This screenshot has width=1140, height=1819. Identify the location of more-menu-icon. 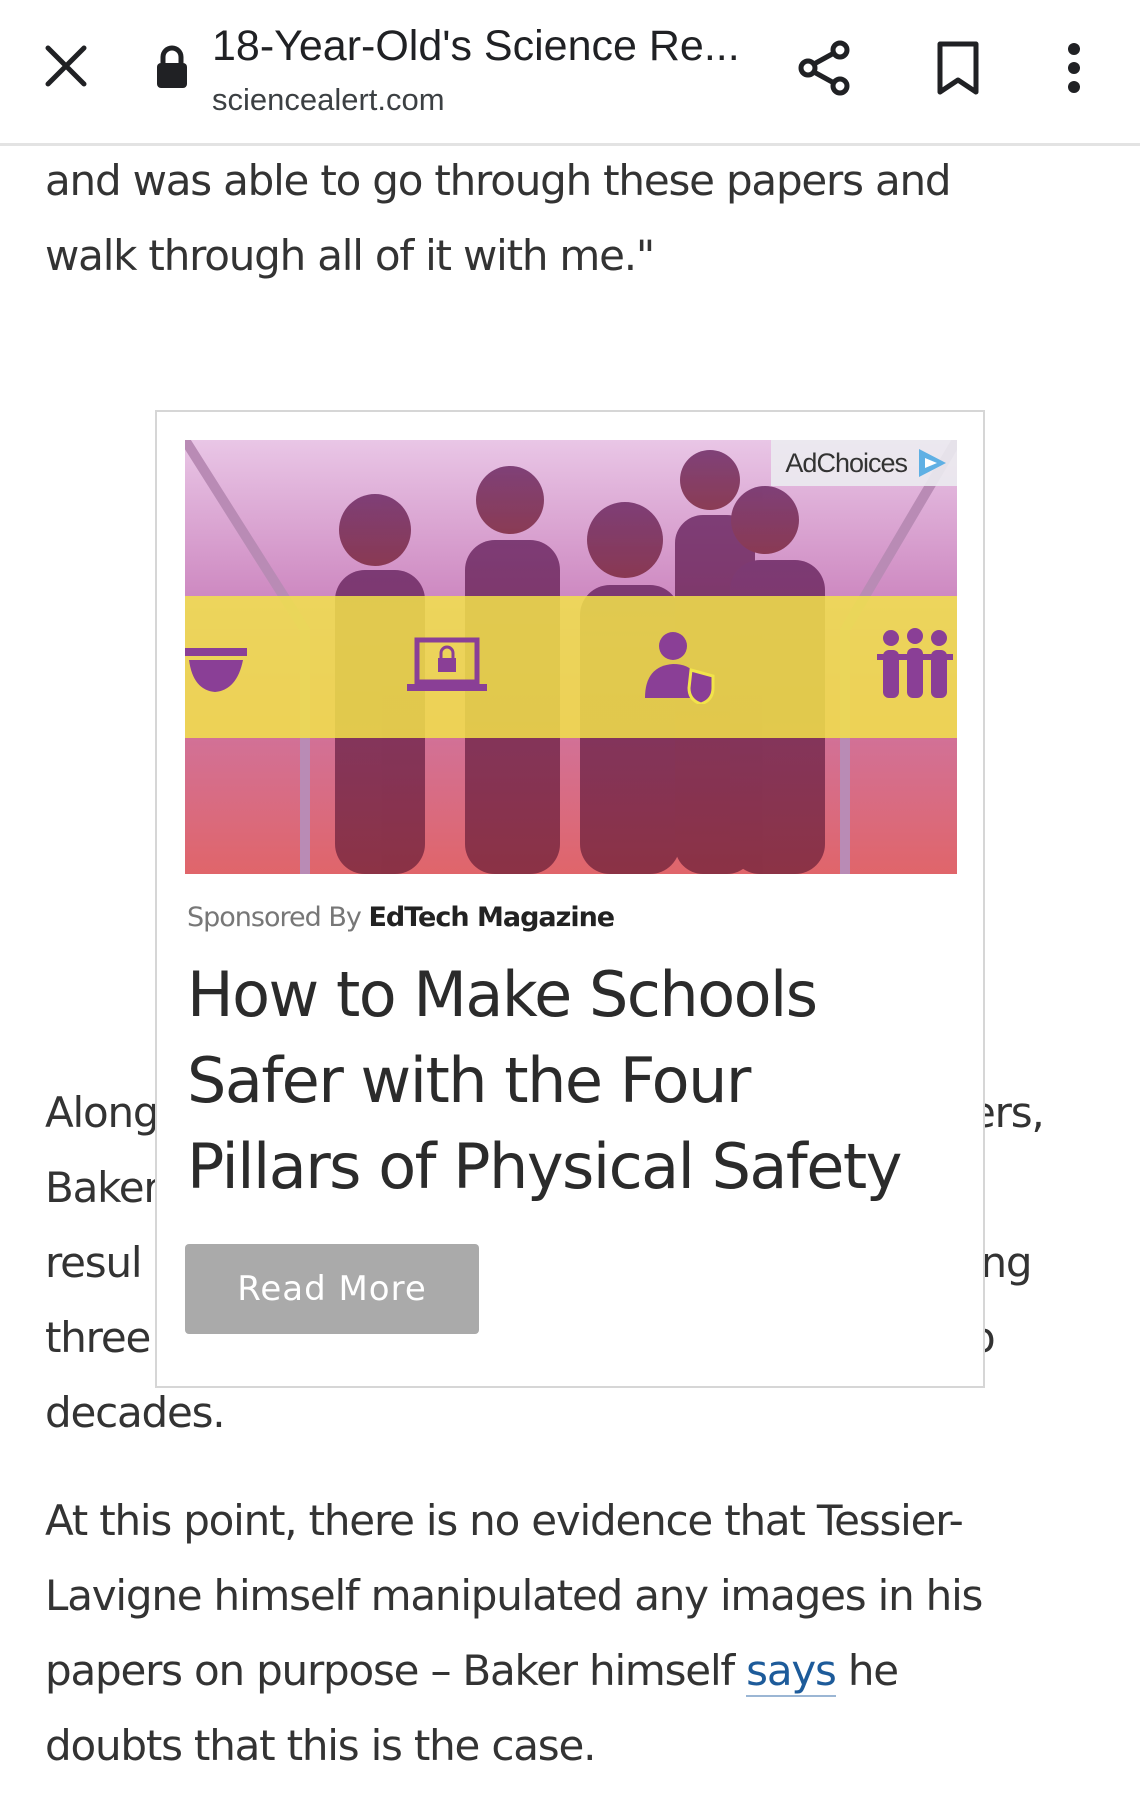
(1074, 68).